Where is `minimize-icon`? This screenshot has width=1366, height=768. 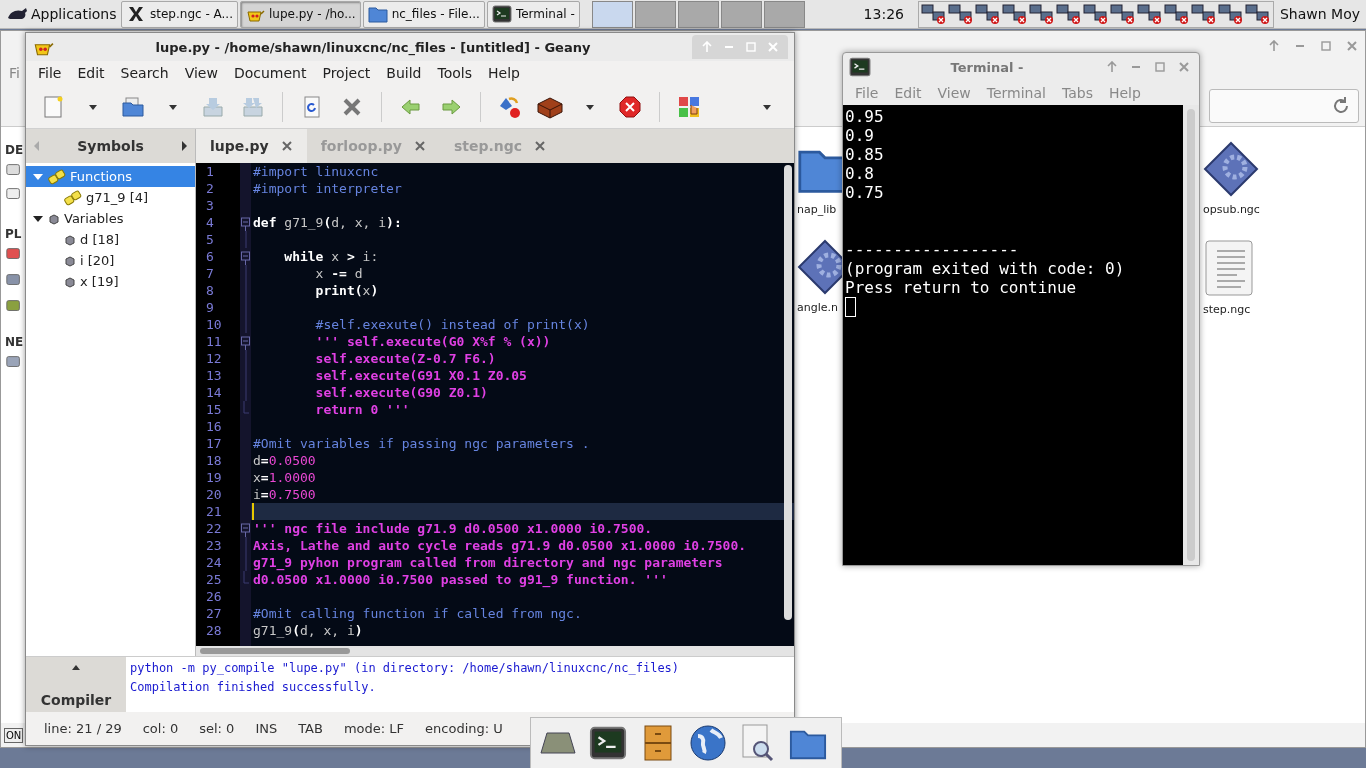
minimize-icon is located at coordinates (1300, 46).